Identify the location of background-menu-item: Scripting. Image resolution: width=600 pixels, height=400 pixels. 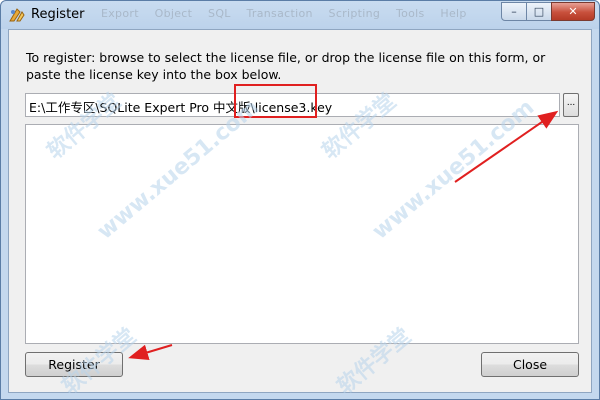
(354, 13).